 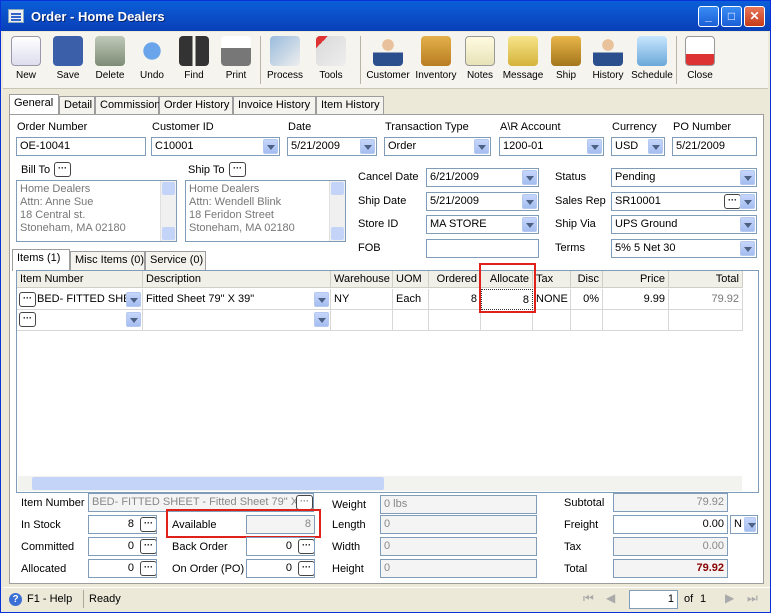 I want to click on close-window-button: ✕, so click(x=754, y=16).